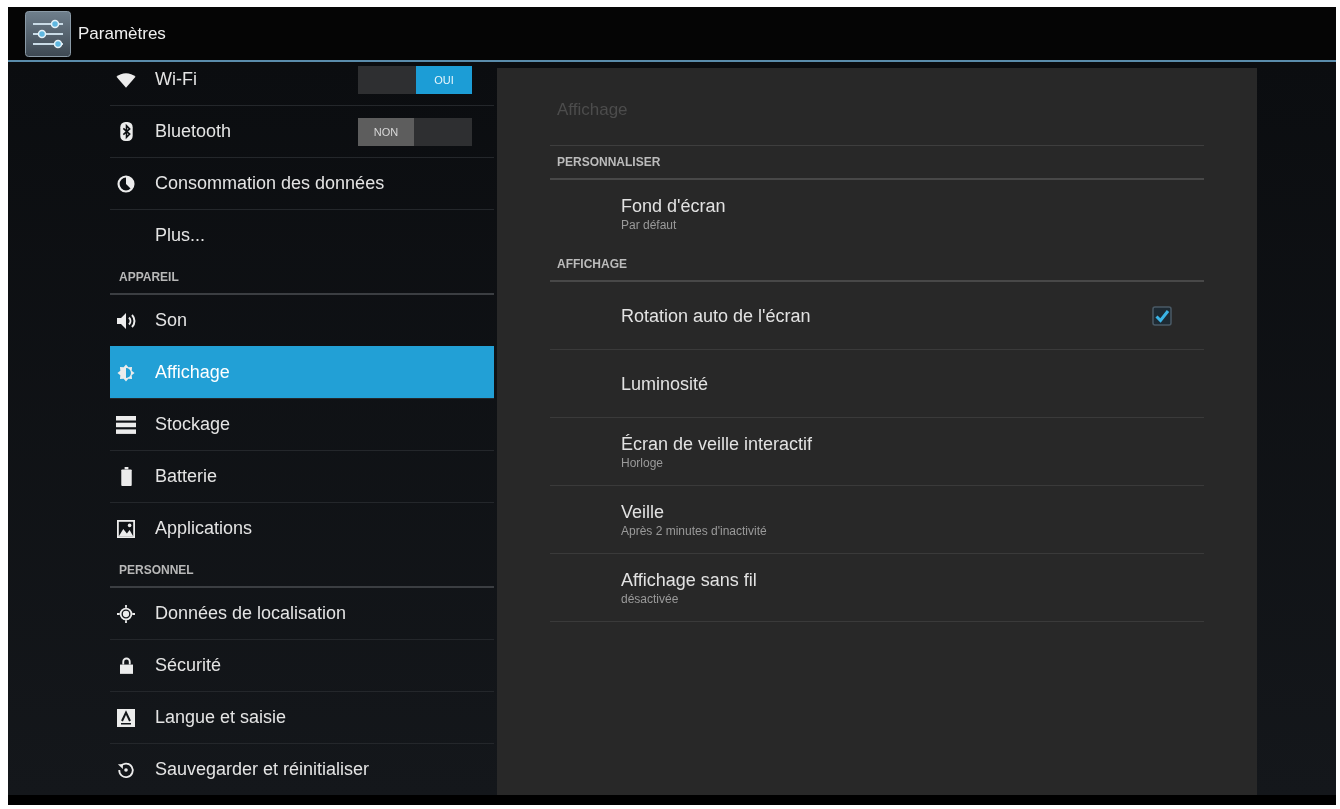 This screenshot has height=809, width=1340. Describe the element at coordinates (126, 613) in the screenshot. I see `location-icon` at that location.